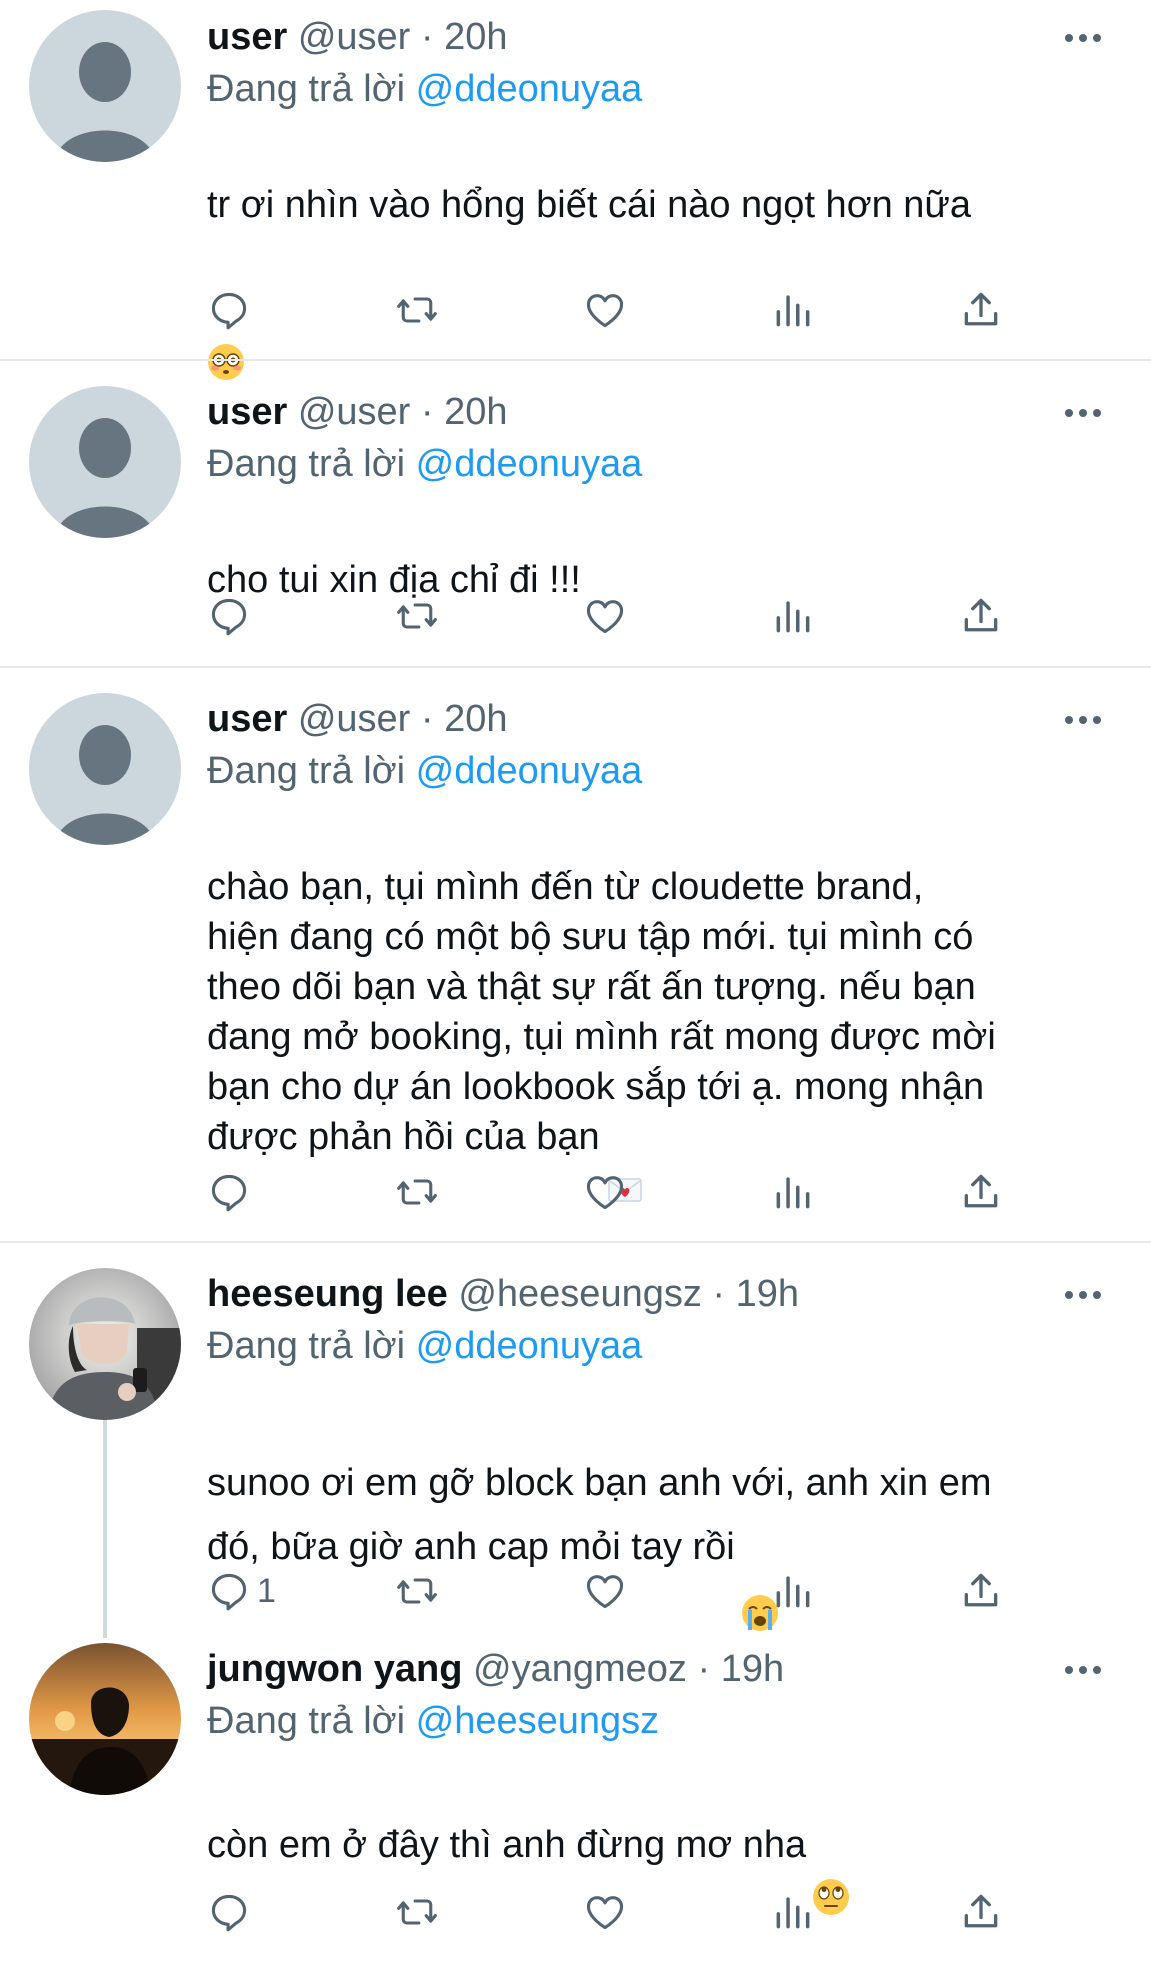 The width and height of the screenshot is (1151, 1966). I want to click on tweet-header: user @user · 20h, so click(639, 37).